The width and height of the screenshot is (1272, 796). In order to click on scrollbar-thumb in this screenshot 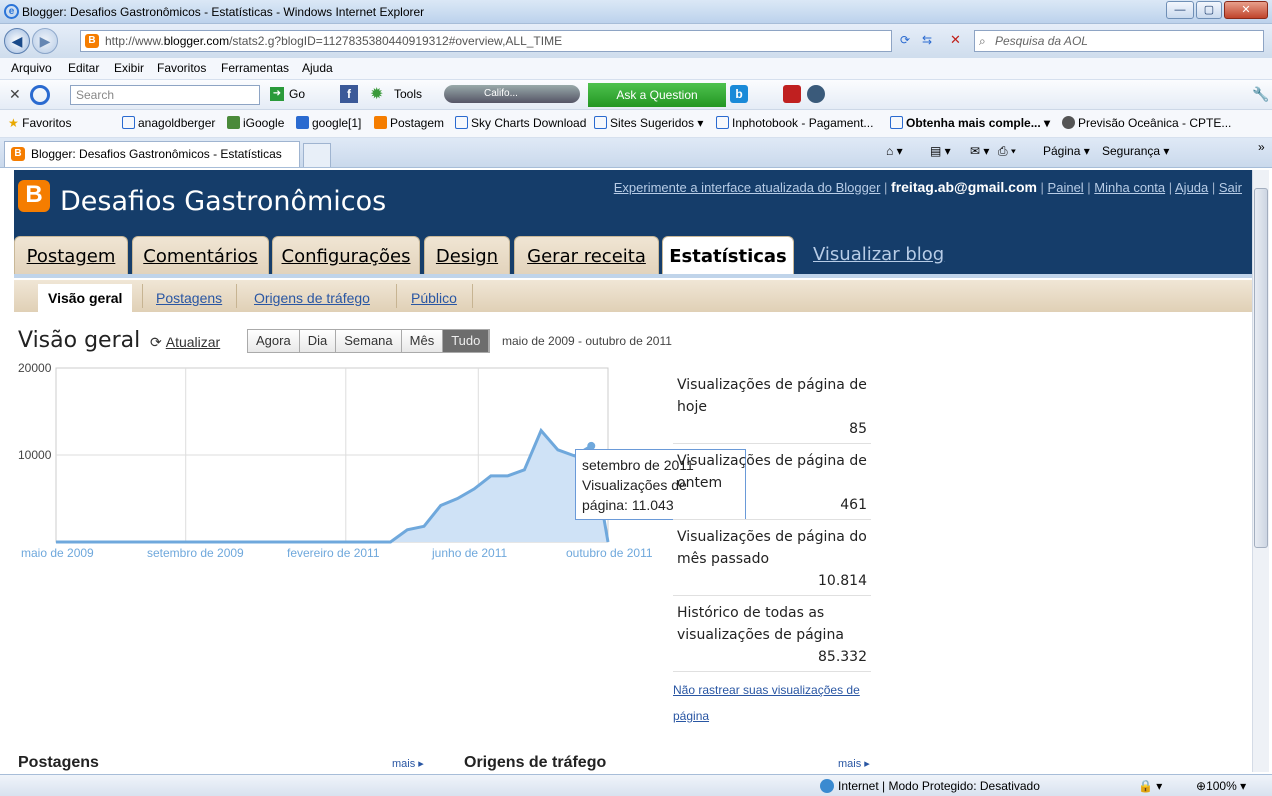, I will do `click(1261, 368)`.